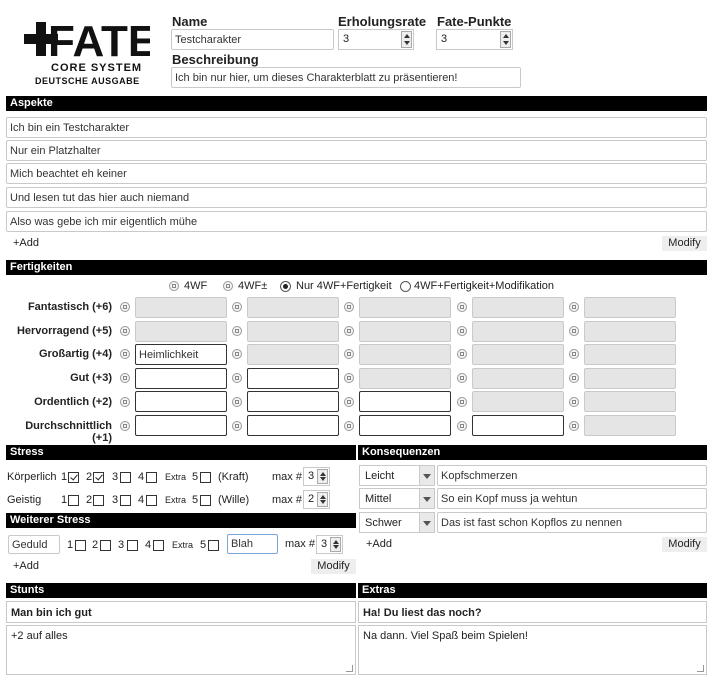  I want to click on option-label: 4WF, so click(195, 286).